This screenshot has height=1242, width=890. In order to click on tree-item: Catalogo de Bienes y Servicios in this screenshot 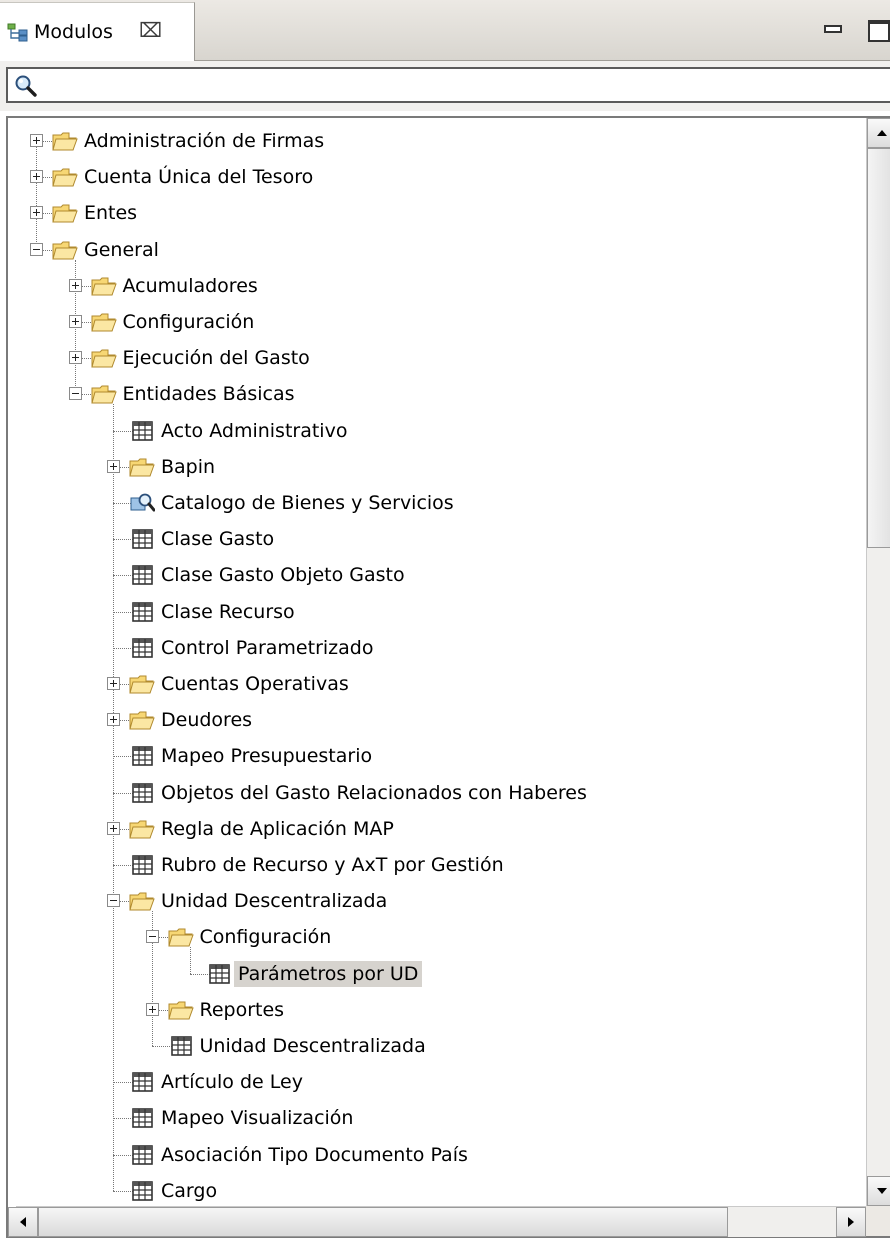, I will do `click(441, 503)`.